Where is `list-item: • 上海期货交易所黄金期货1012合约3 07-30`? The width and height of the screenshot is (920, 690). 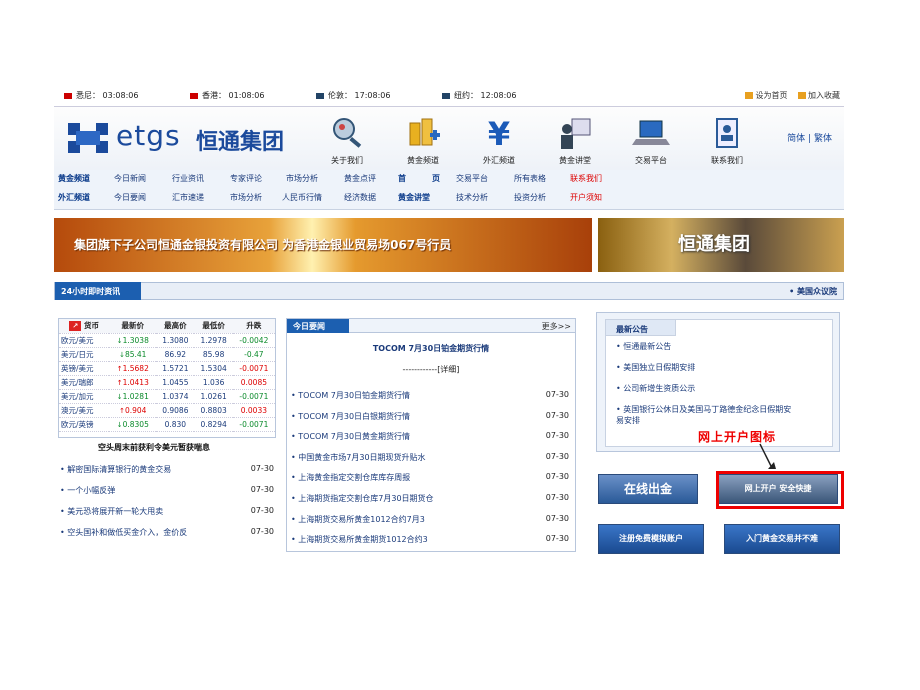
list-item: • 上海期货交易所黄金期货1012合约3 07-30 is located at coordinates (431, 541).